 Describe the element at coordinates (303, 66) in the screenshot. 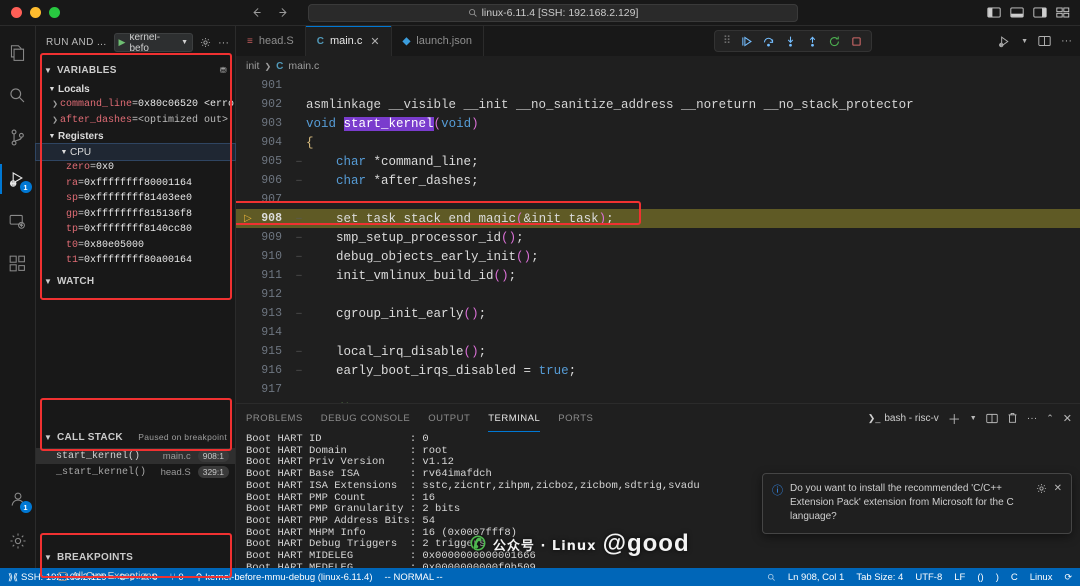

I see `breadcrumb-file: main.c` at that location.